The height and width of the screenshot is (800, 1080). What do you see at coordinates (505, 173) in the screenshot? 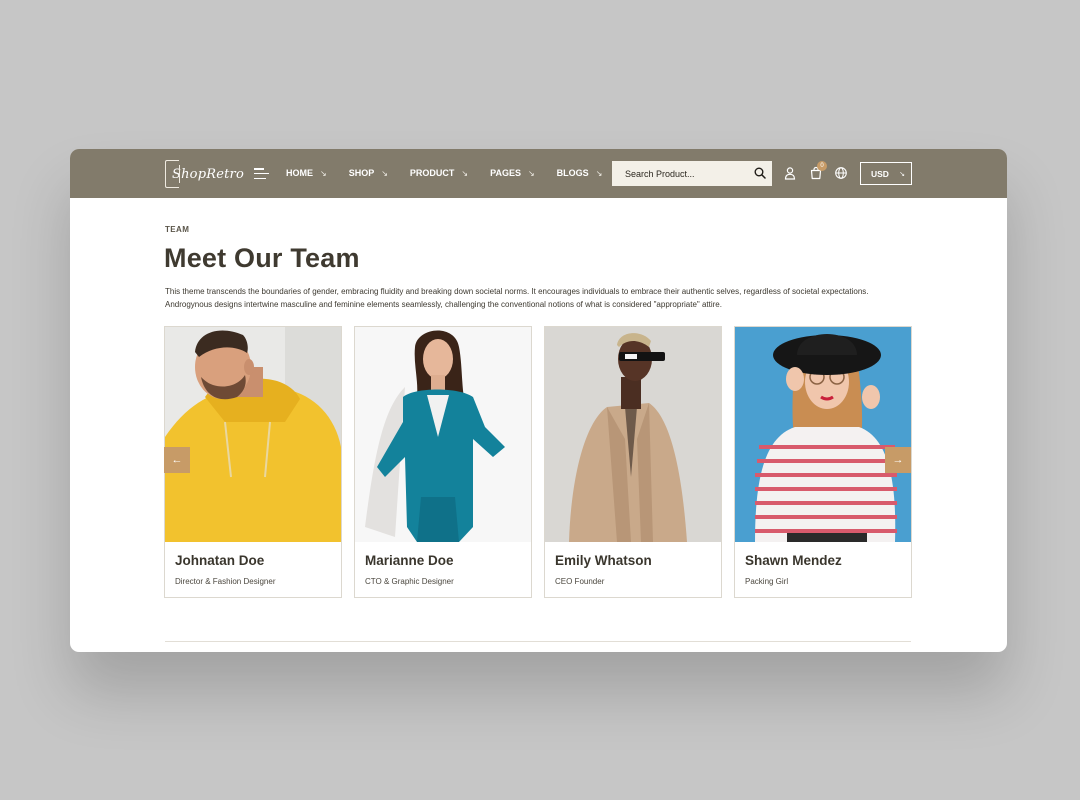
I see `nav-label: PAGES` at bounding box center [505, 173].